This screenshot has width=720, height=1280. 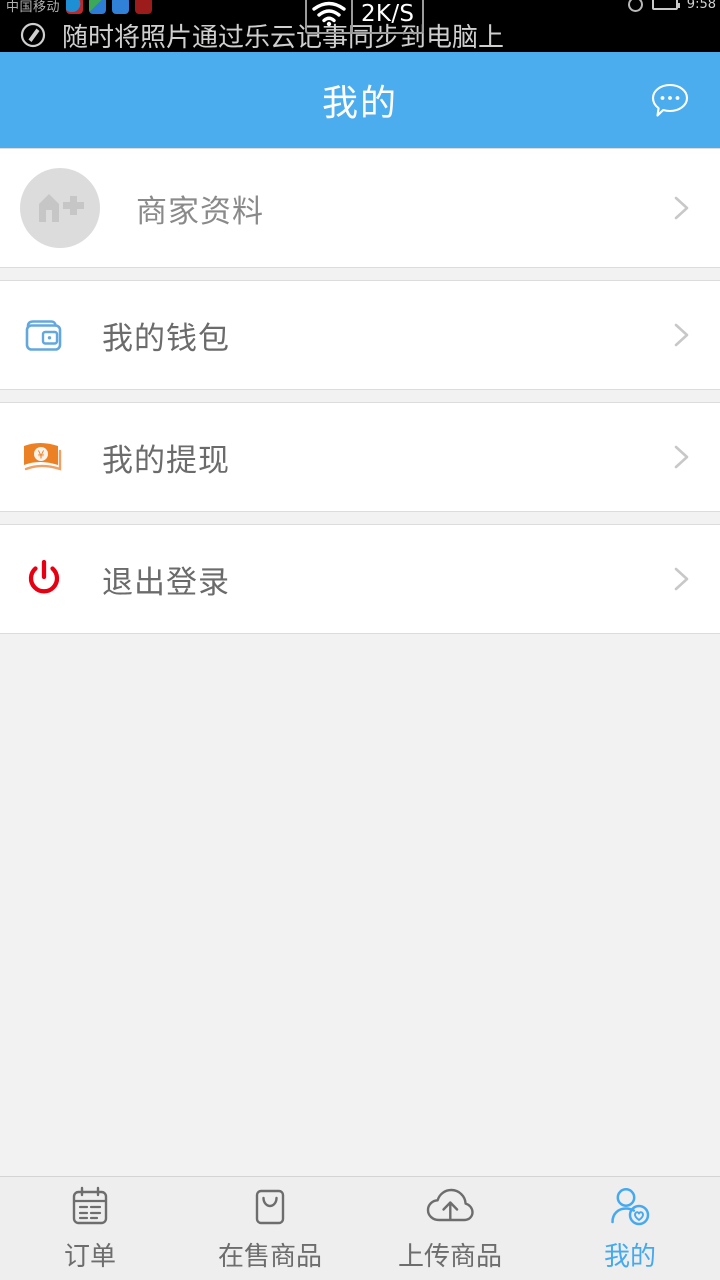 I want to click on tab-upload-item: 上传商品, so click(x=450, y=1228).